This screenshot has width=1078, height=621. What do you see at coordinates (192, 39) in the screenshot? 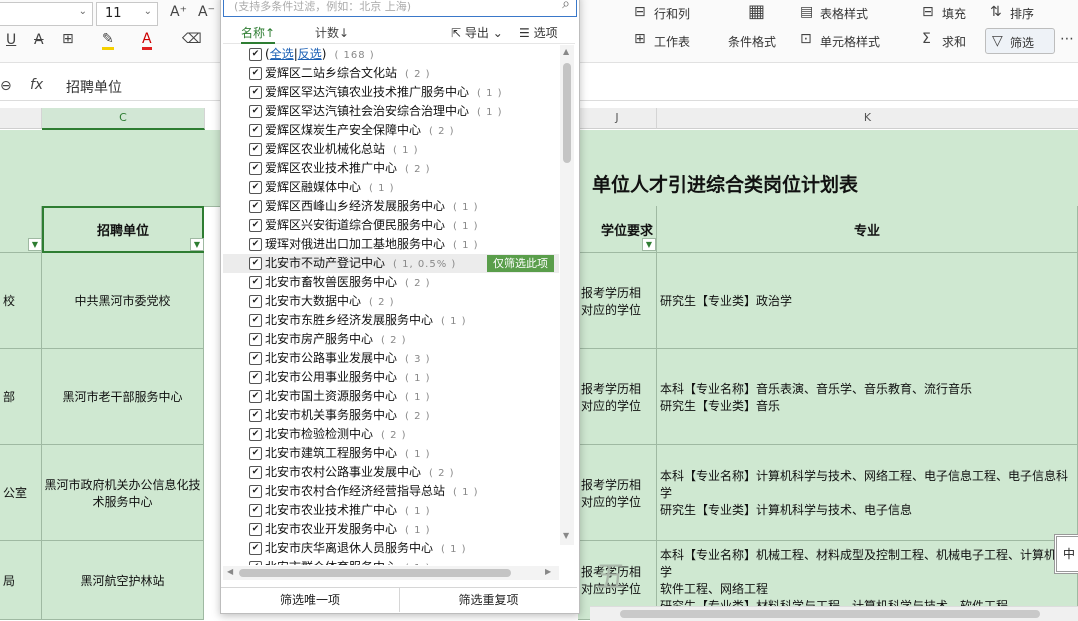
I see `eraser-icon: ⌫` at bounding box center [192, 39].